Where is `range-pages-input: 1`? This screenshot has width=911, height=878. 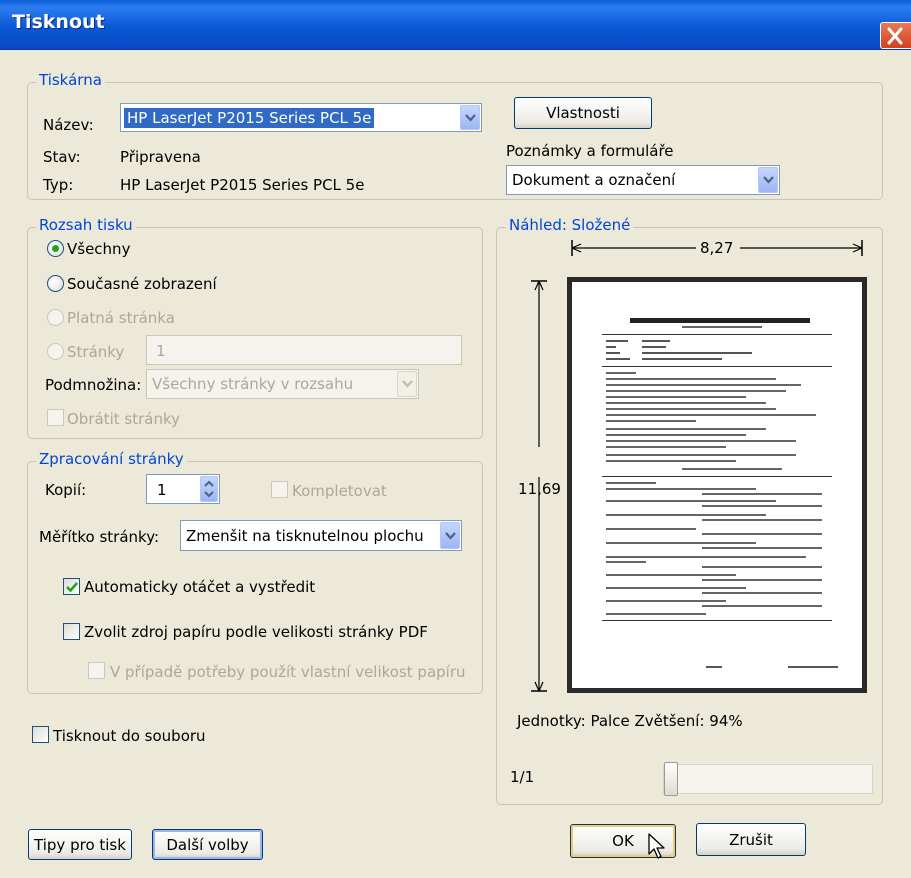 range-pages-input: 1 is located at coordinates (304, 350).